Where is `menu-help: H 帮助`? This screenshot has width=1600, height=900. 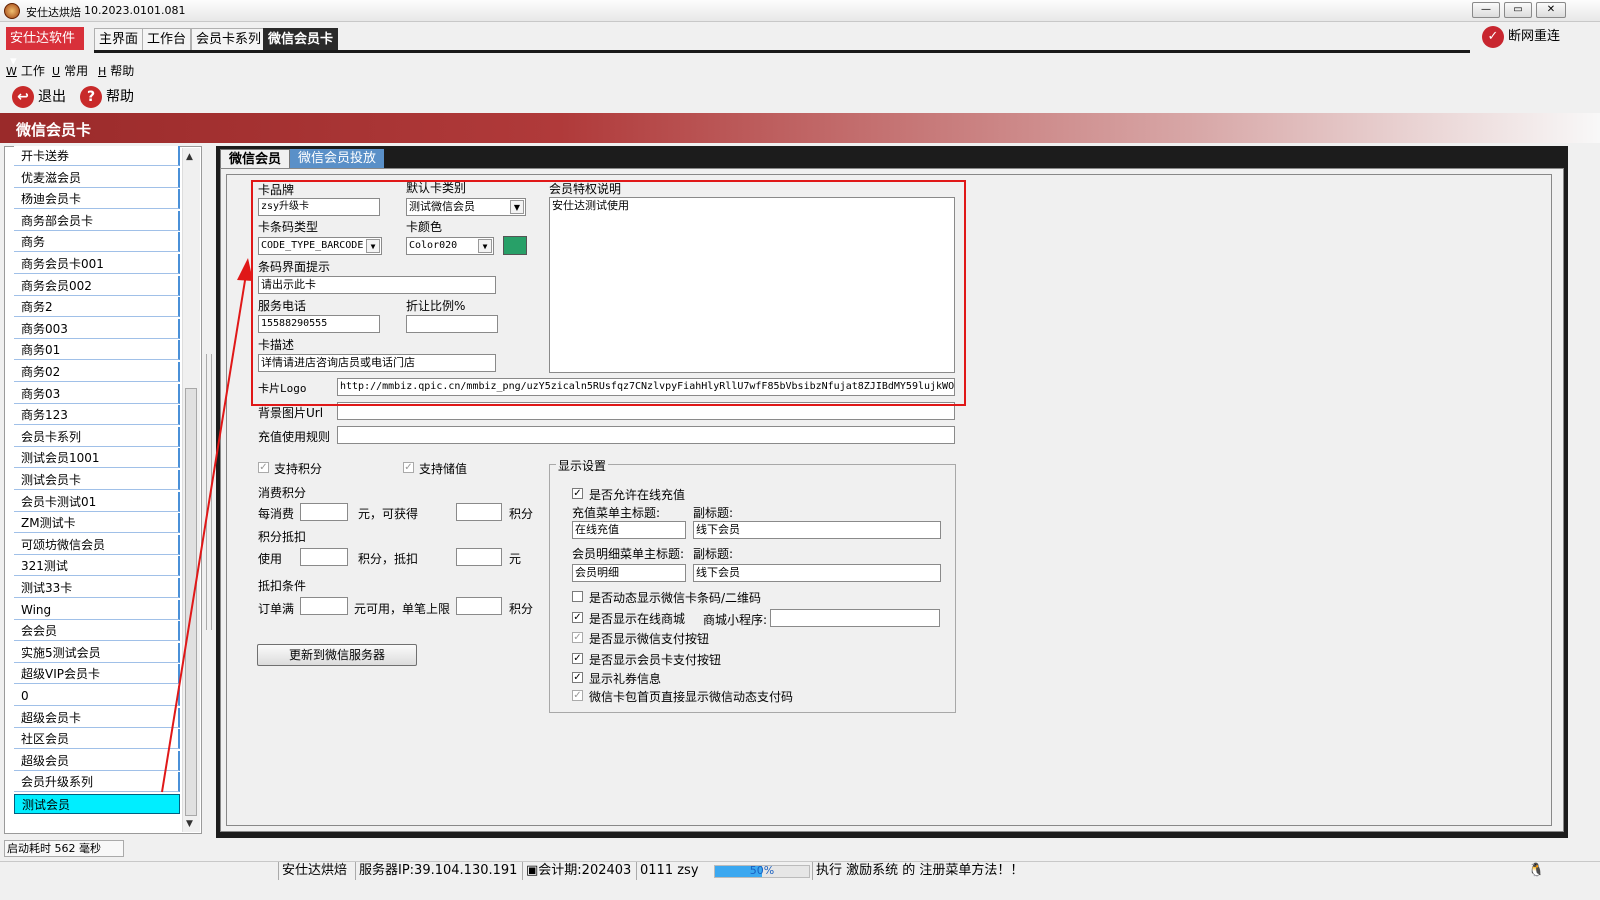
menu-help: H 帮助 is located at coordinates (116, 70).